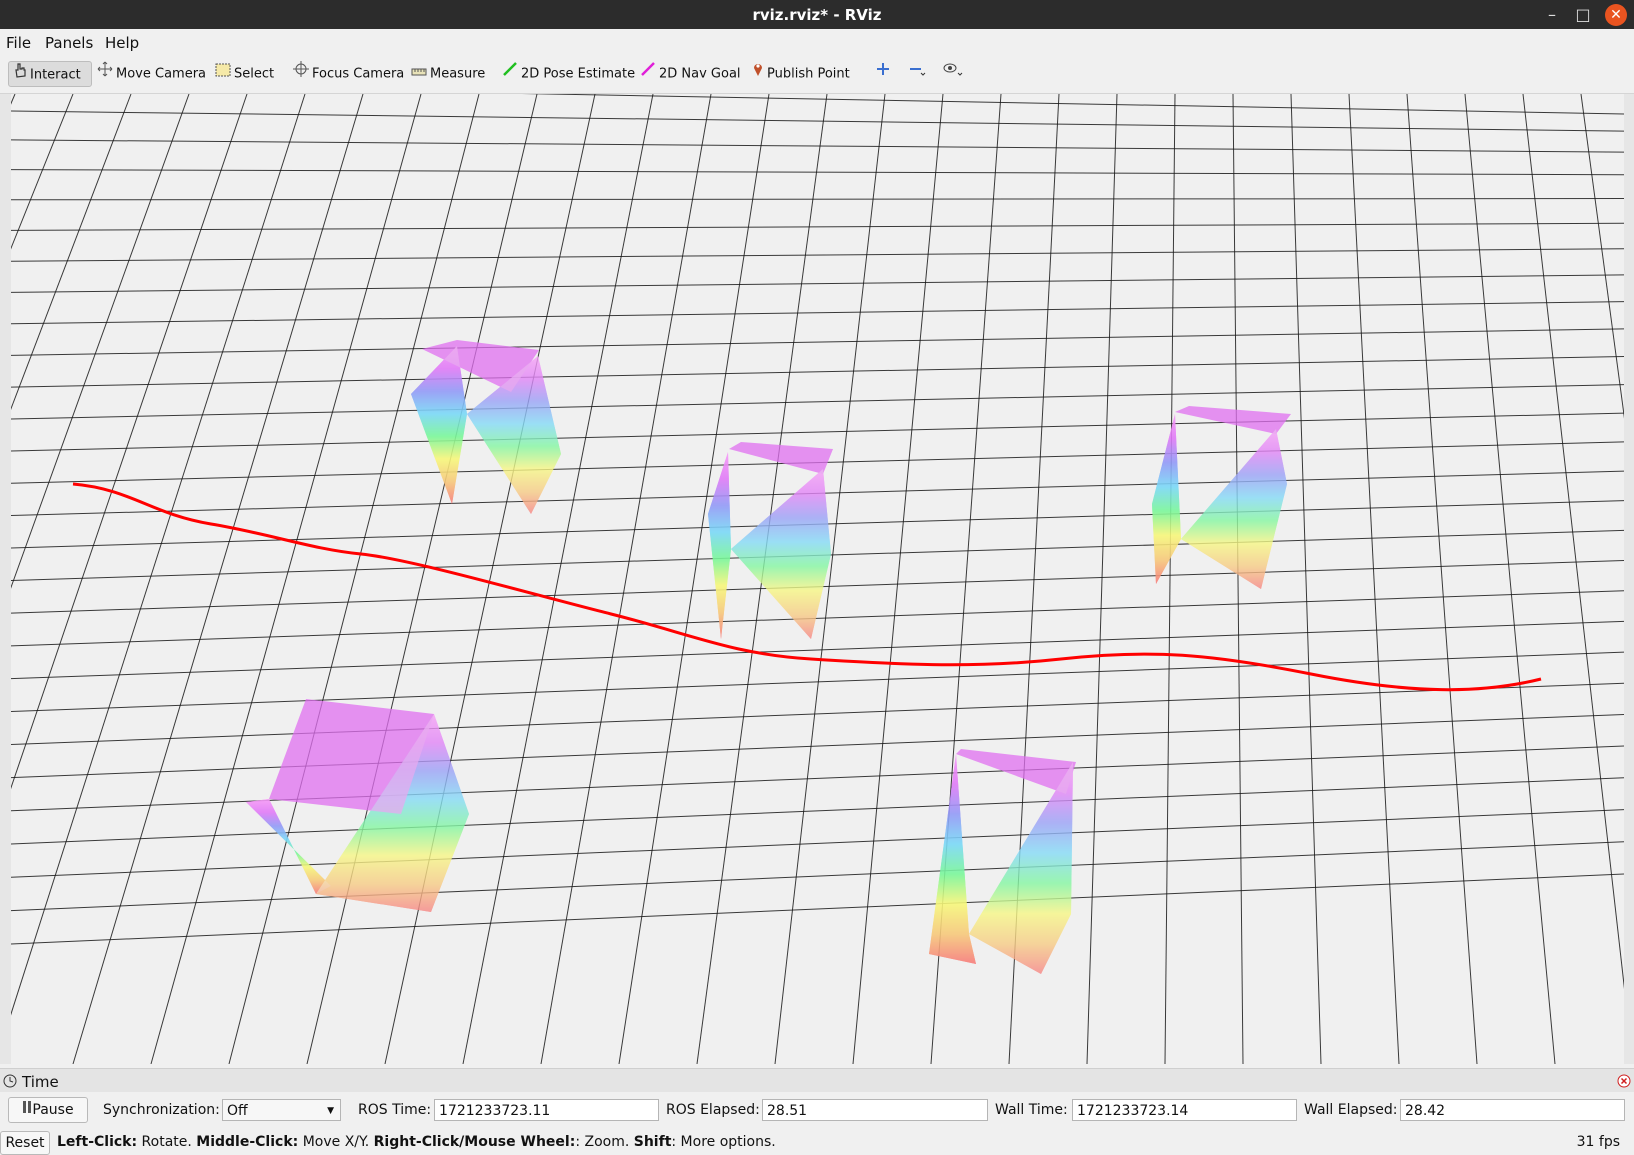 The width and height of the screenshot is (1634, 1155). Describe the element at coordinates (244, 74) in the screenshot. I see `select-tool-button: Select` at that location.